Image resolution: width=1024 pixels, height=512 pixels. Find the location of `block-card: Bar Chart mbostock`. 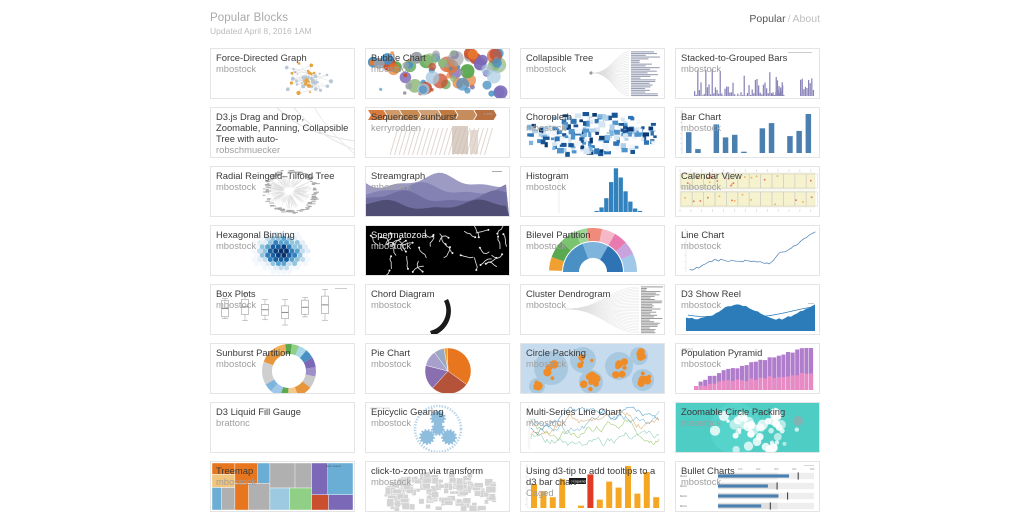

block-card: Bar Chart mbostock is located at coordinates (747, 132).